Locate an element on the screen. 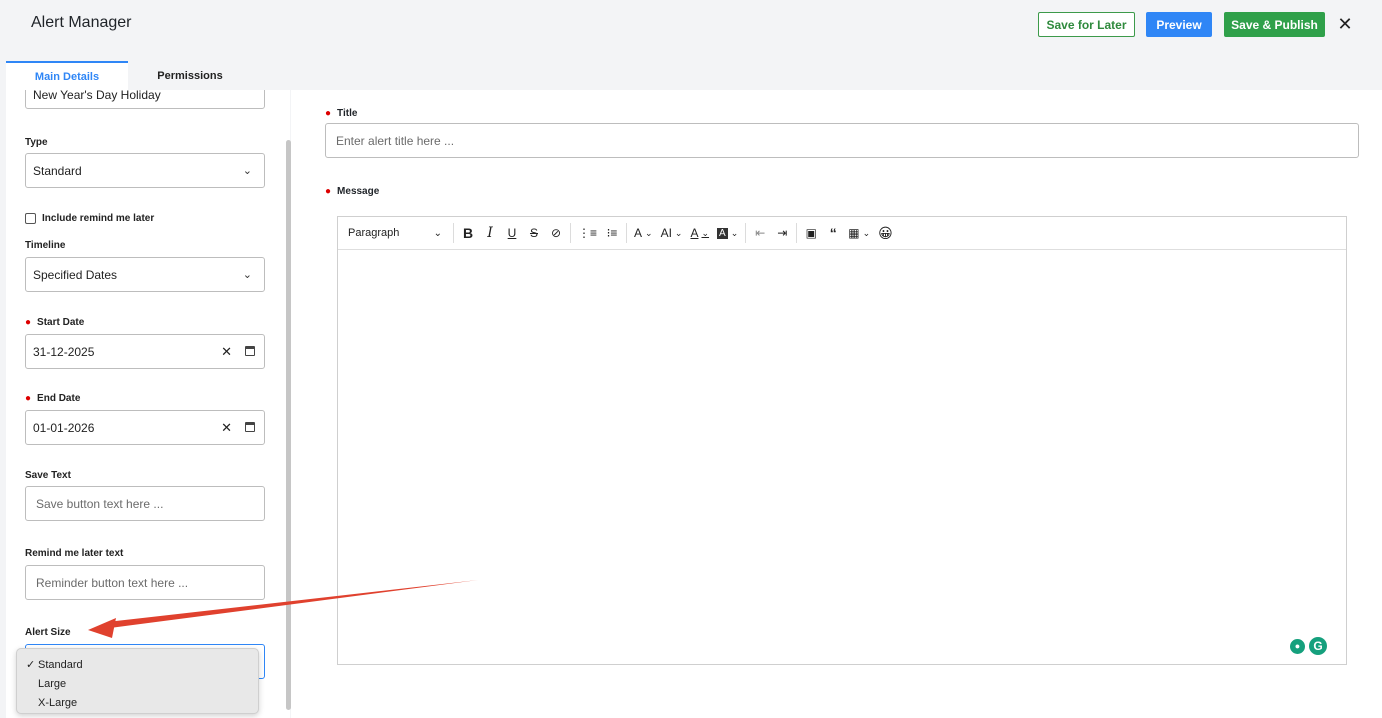  grammarly-icon: G is located at coordinates (1318, 646).